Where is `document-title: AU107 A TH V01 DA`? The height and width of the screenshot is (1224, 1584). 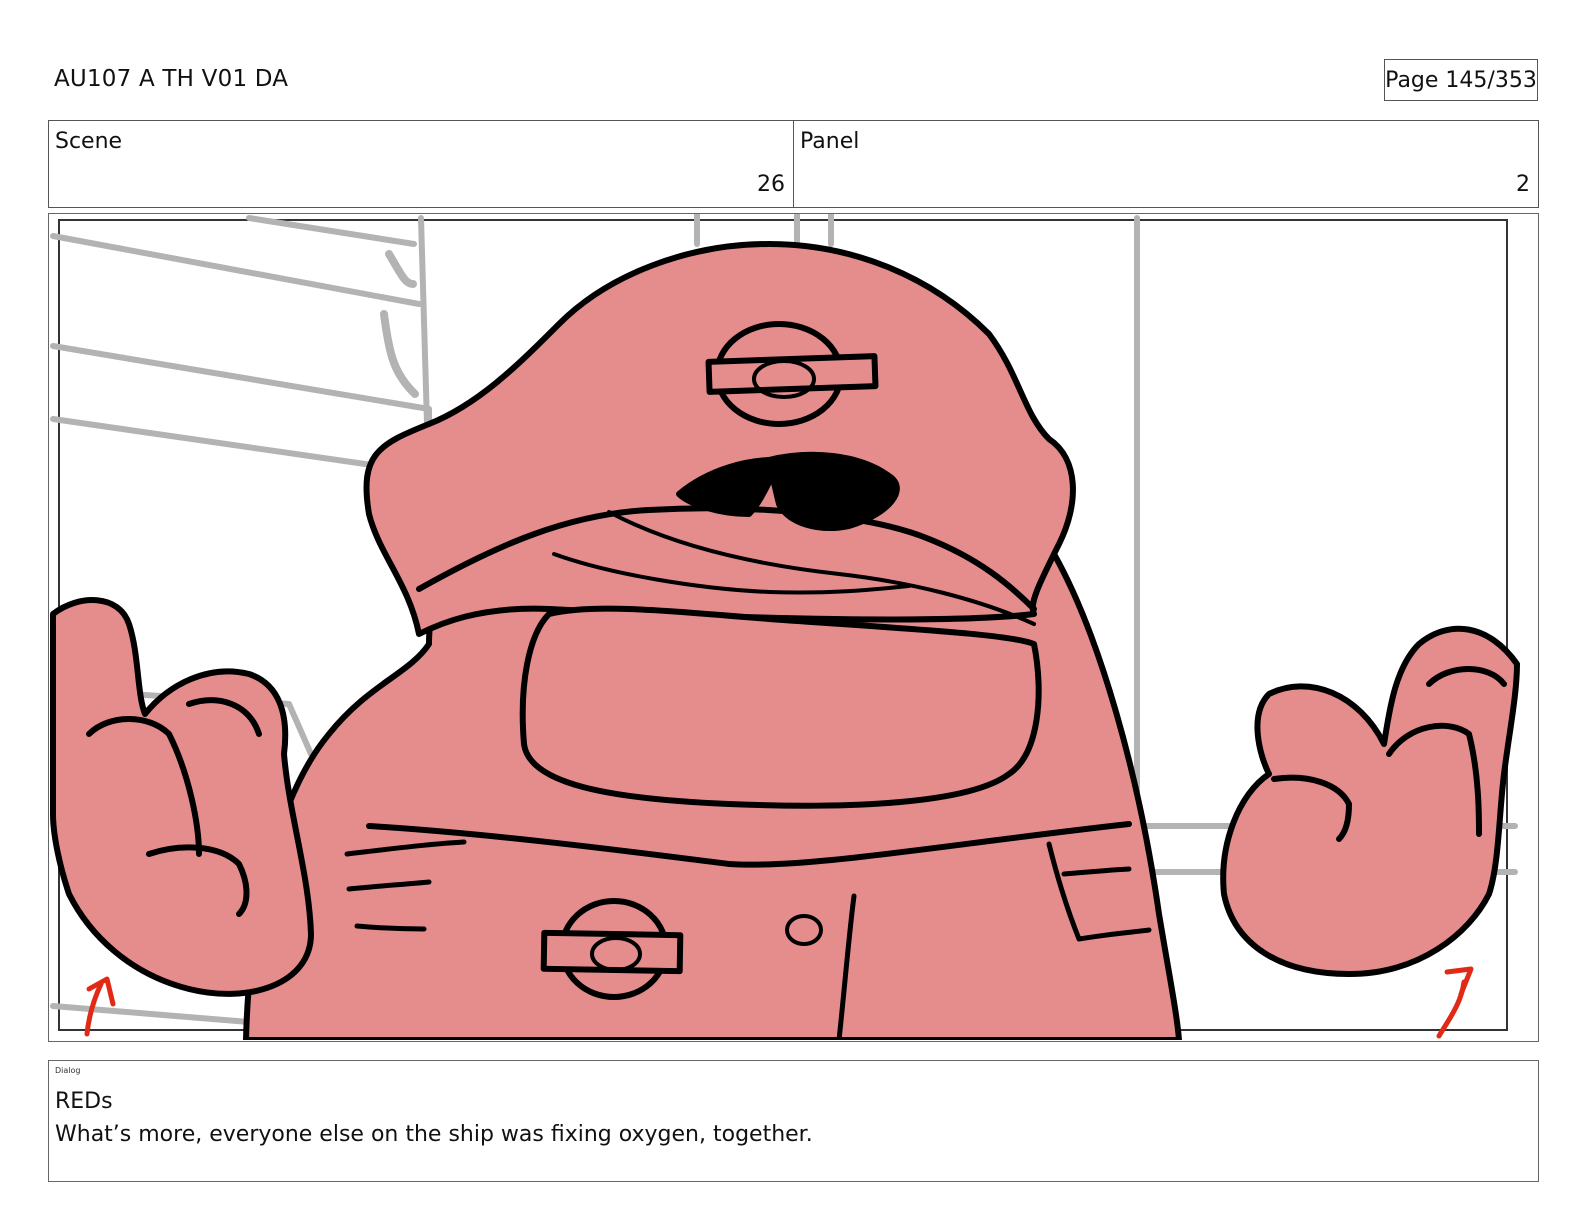 document-title: AU107 A TH V01 DA is located at coordinates (171, 79).